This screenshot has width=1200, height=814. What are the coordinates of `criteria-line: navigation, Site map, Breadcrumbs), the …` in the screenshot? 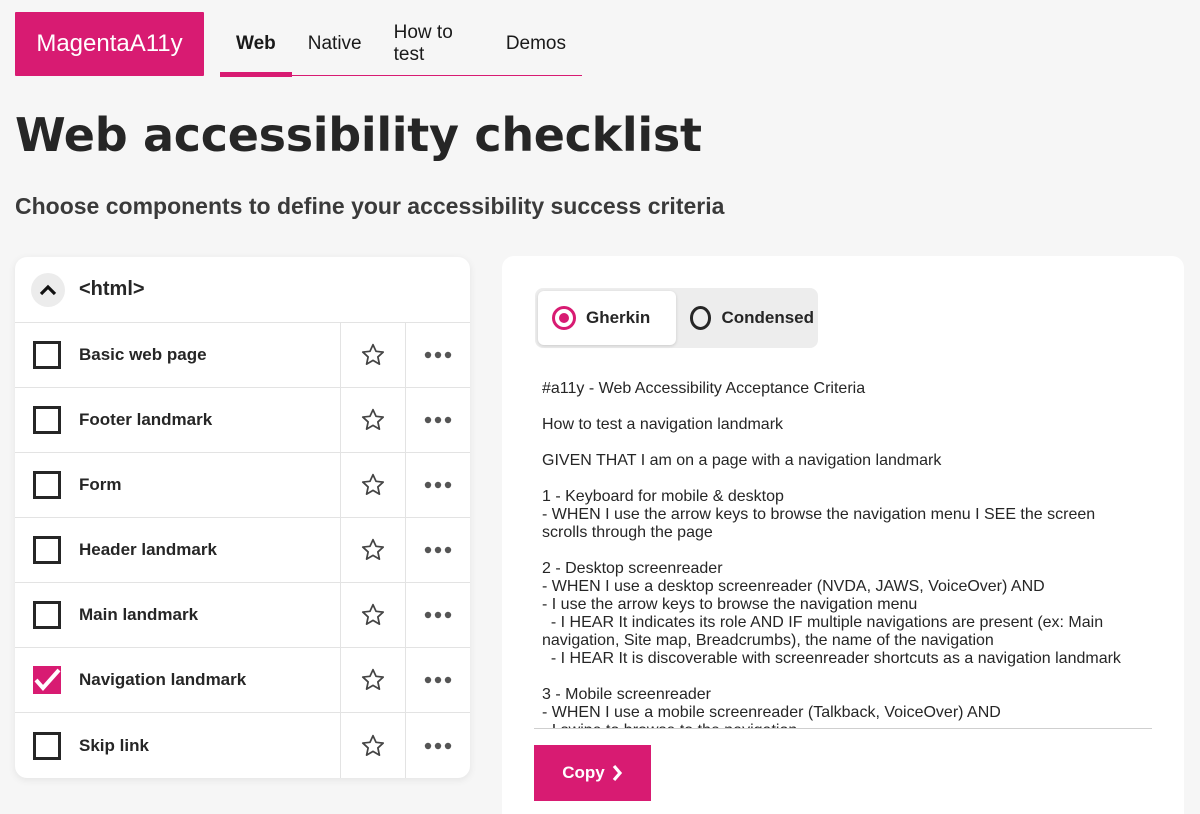 It's located at (768, 640).